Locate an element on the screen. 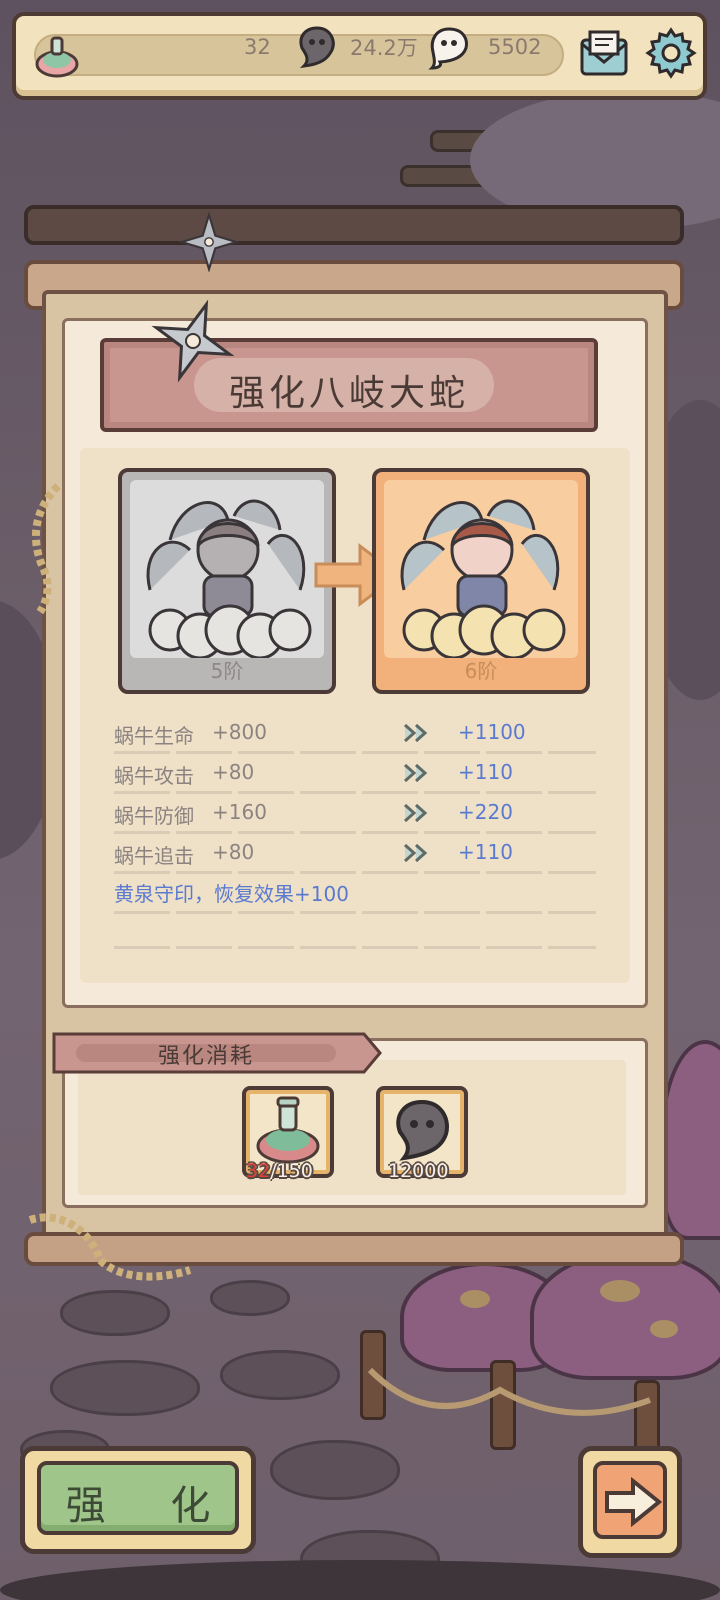 This screenshot has height=1600, width=720. tier-label-current: 5阶 is located at coordinates (227, 671).